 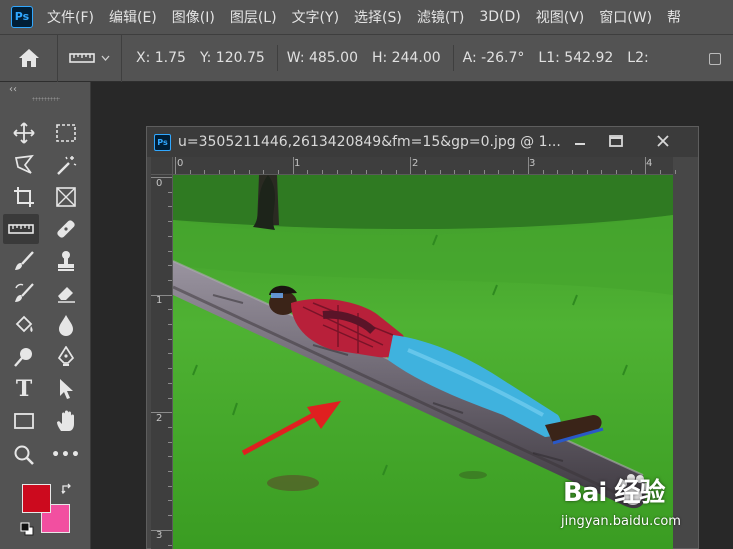 What do you see at coordinates (29, 58) in the screenshot?
I see `home-button` at bounding box center [29, 58].